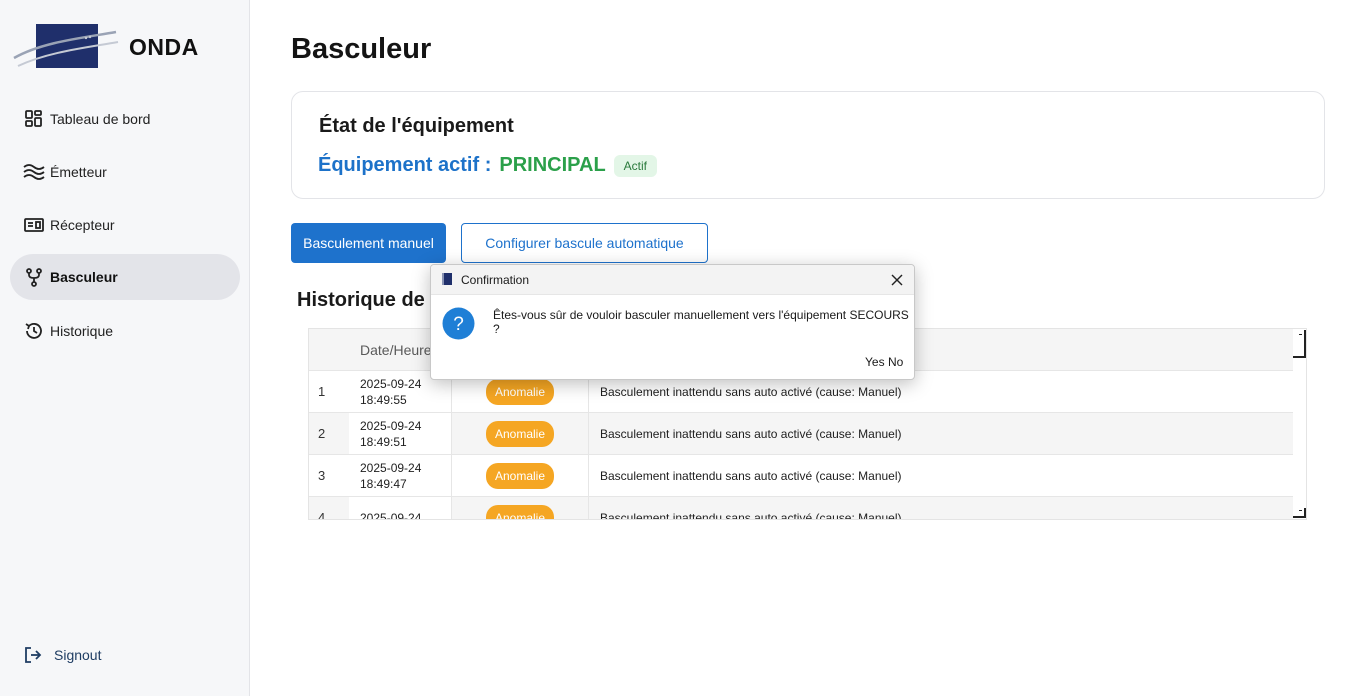 This screenshot has height=696, width=1366. What do you see at coordinates (875, 362) in the screenshot?
I see `yes-button: Yes` at bounding box center [875, 362].